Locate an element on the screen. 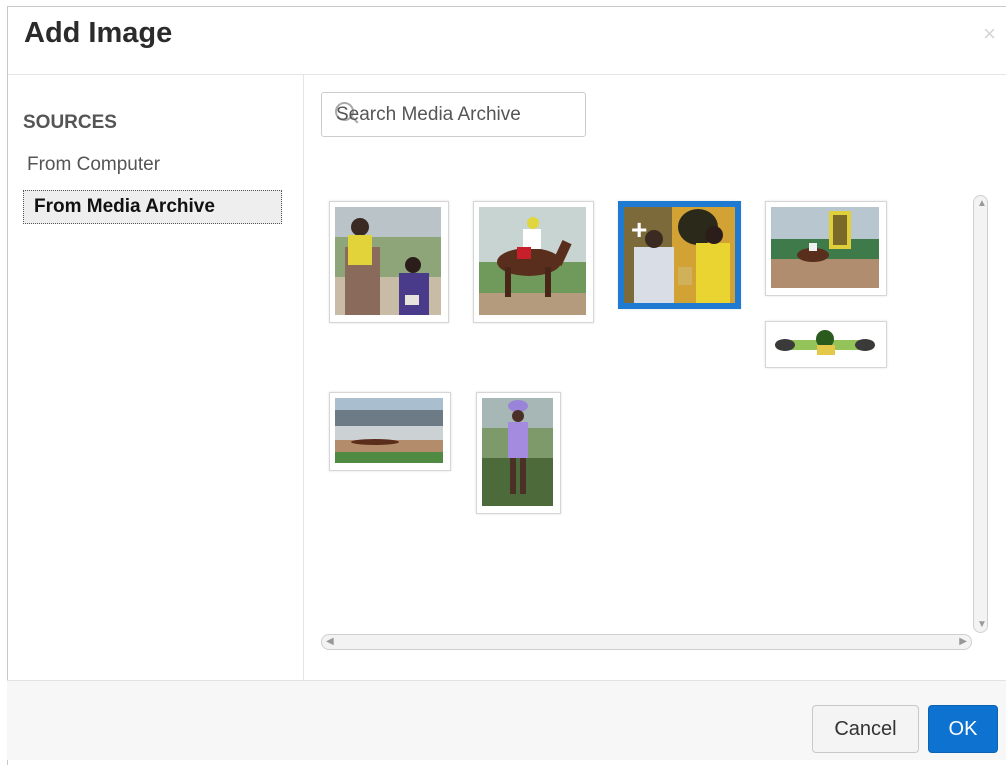 The width and height of the screenshot is (1006, 765). search-input is located at coordinates (453, 114).